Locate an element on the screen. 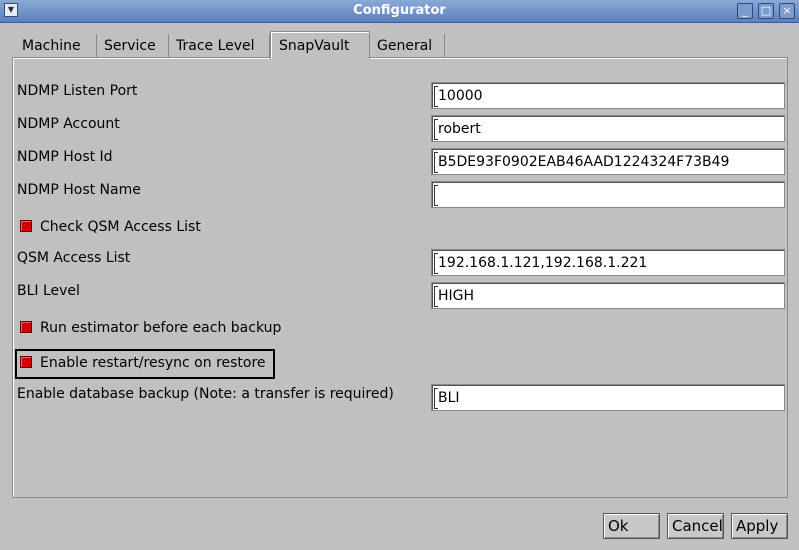 The image size is (799, 550). tab-machine: Machine is located at coordinates (55, 46).